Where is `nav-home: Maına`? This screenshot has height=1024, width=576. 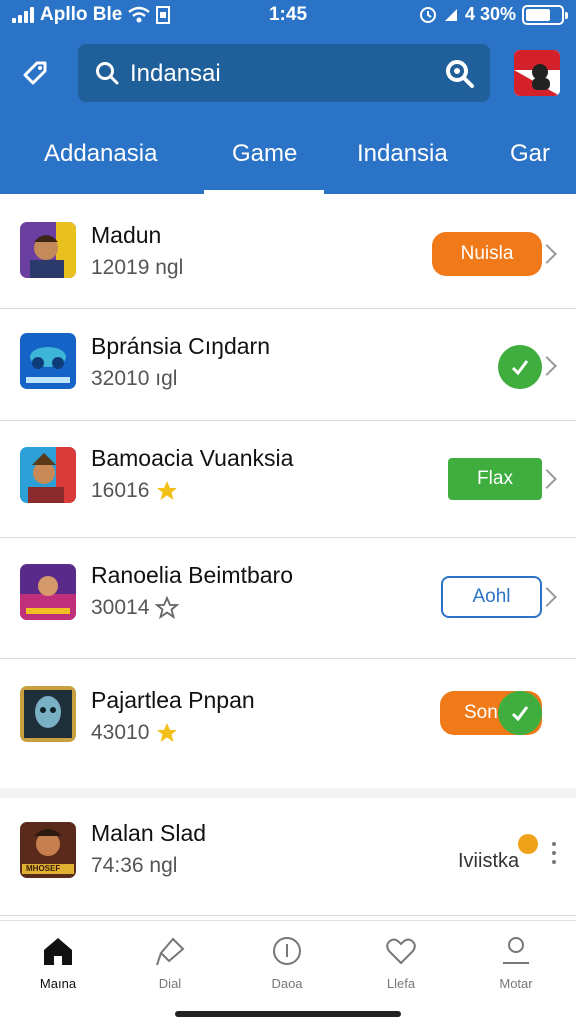
nav-home: Maına is located at coordinates (58, 963).